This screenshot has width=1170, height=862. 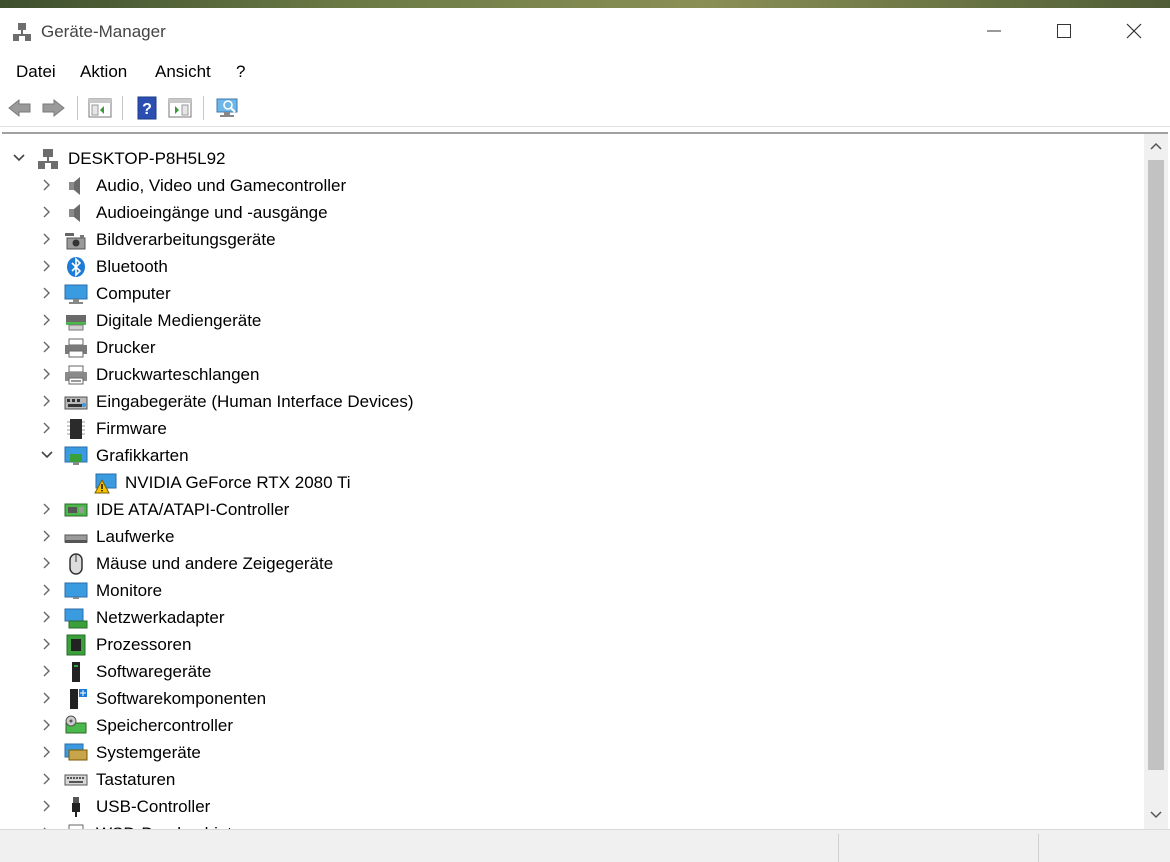 I want to click on keyboard-icon, so click(x=76, y=780).